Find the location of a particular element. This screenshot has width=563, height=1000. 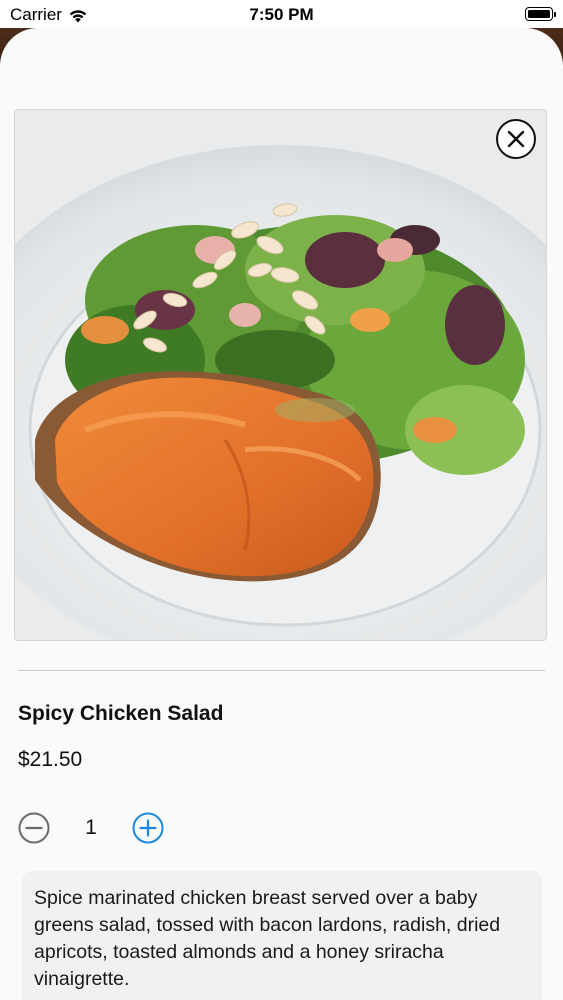

battery-icon is located at coordinates (540, 14).